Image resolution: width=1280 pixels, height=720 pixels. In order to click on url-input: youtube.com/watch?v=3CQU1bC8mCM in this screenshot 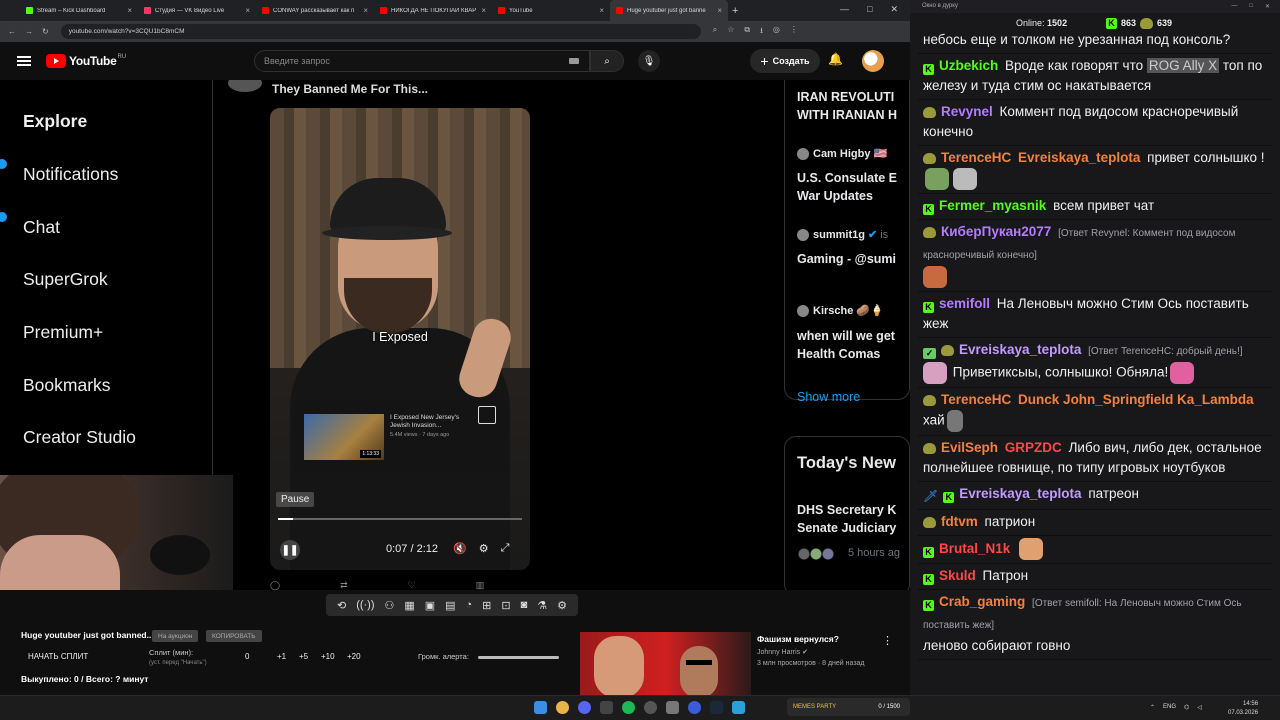, I will do `click(380, 31)`.